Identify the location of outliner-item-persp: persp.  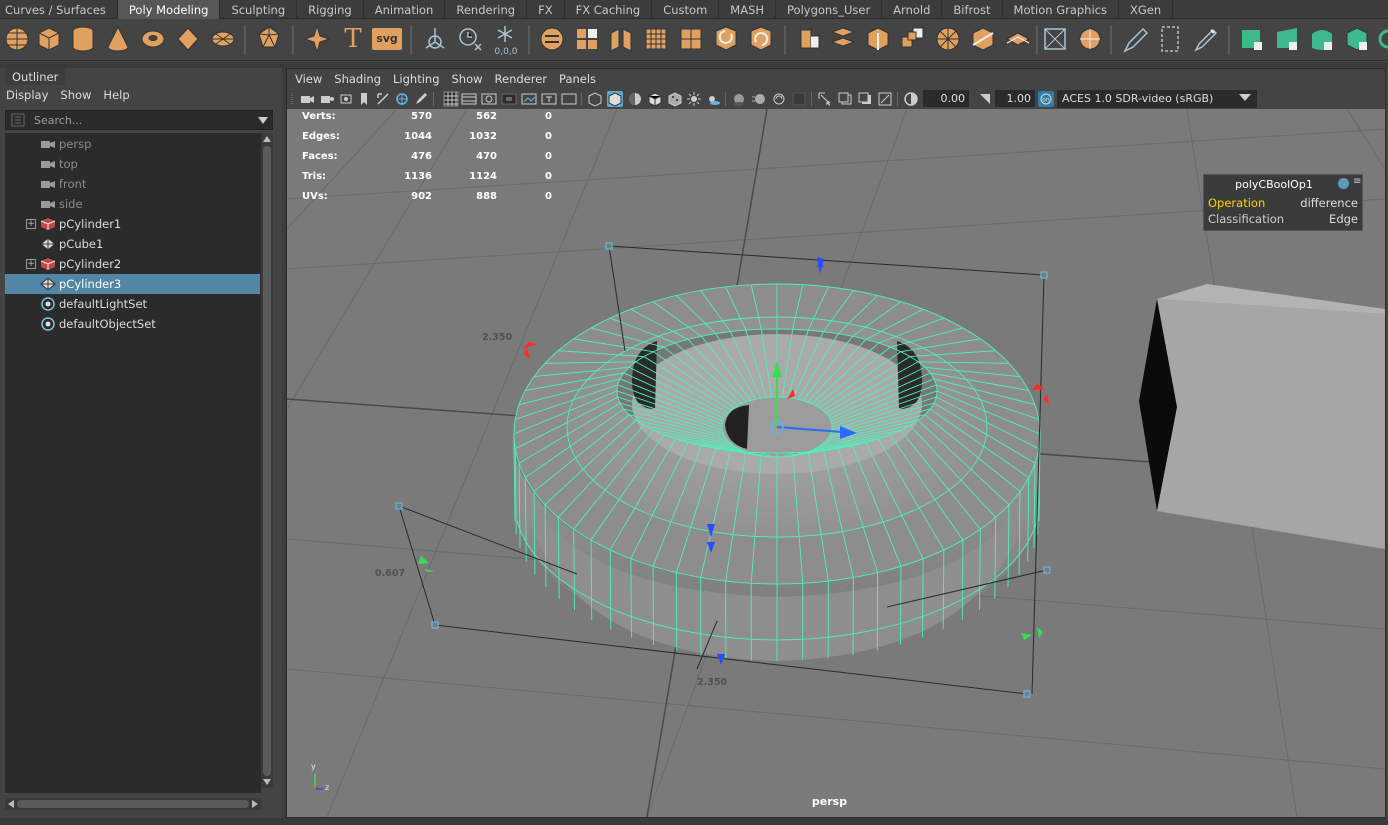
(132, 144).